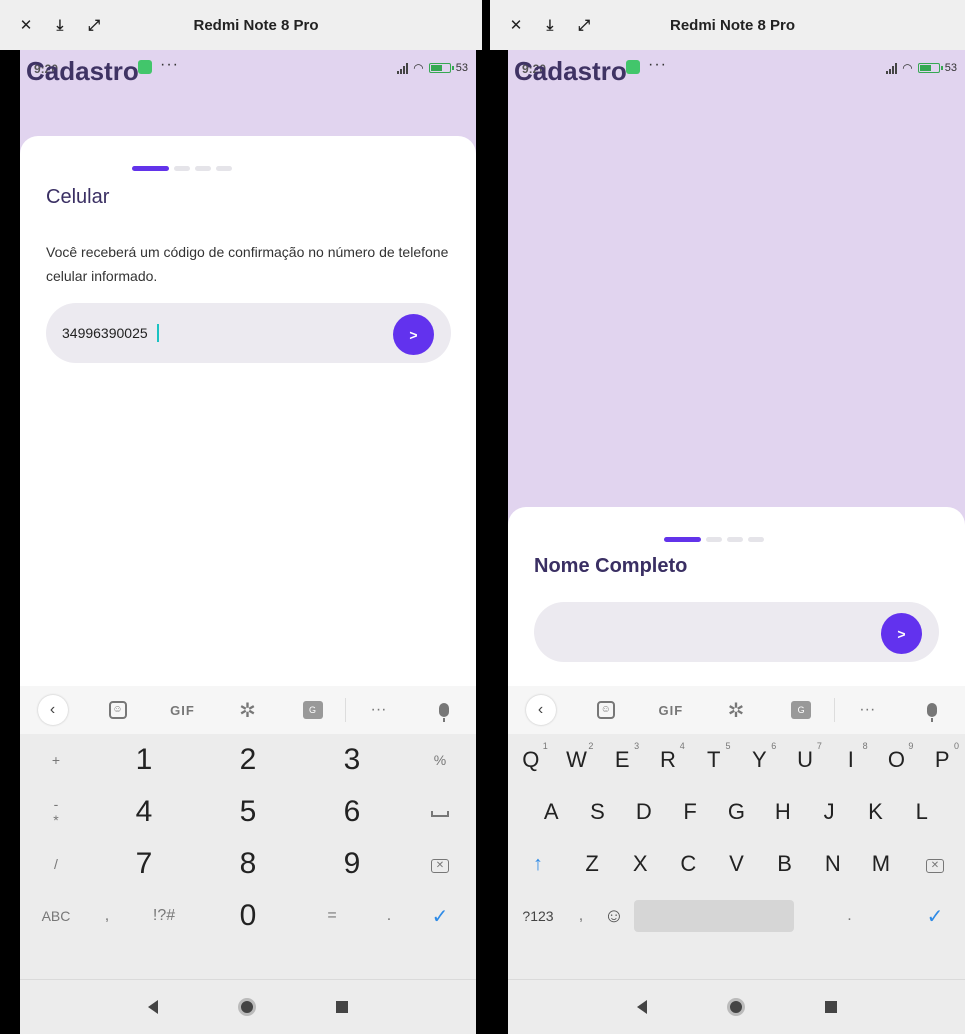 Image resolution: width=965 pixels, height=1034 pixels. I want to click on key-e: E3, so click(622, 757).